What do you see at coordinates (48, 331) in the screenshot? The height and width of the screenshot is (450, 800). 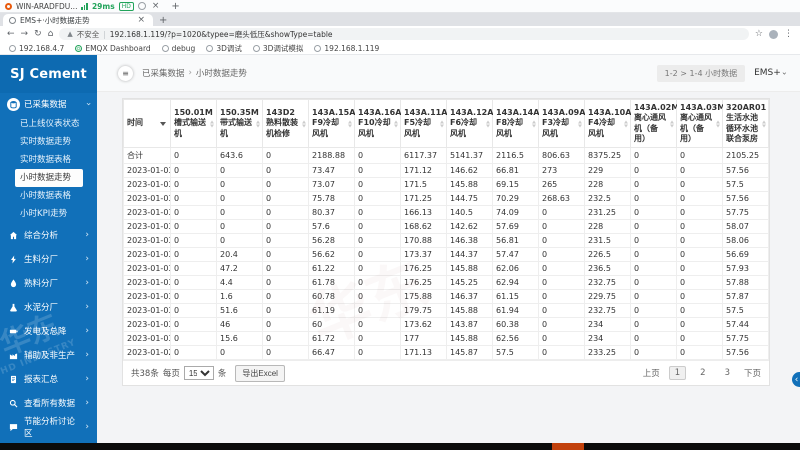 I see `sidebar-item: 发电及总降 ›` at bounding box center [48, 331].